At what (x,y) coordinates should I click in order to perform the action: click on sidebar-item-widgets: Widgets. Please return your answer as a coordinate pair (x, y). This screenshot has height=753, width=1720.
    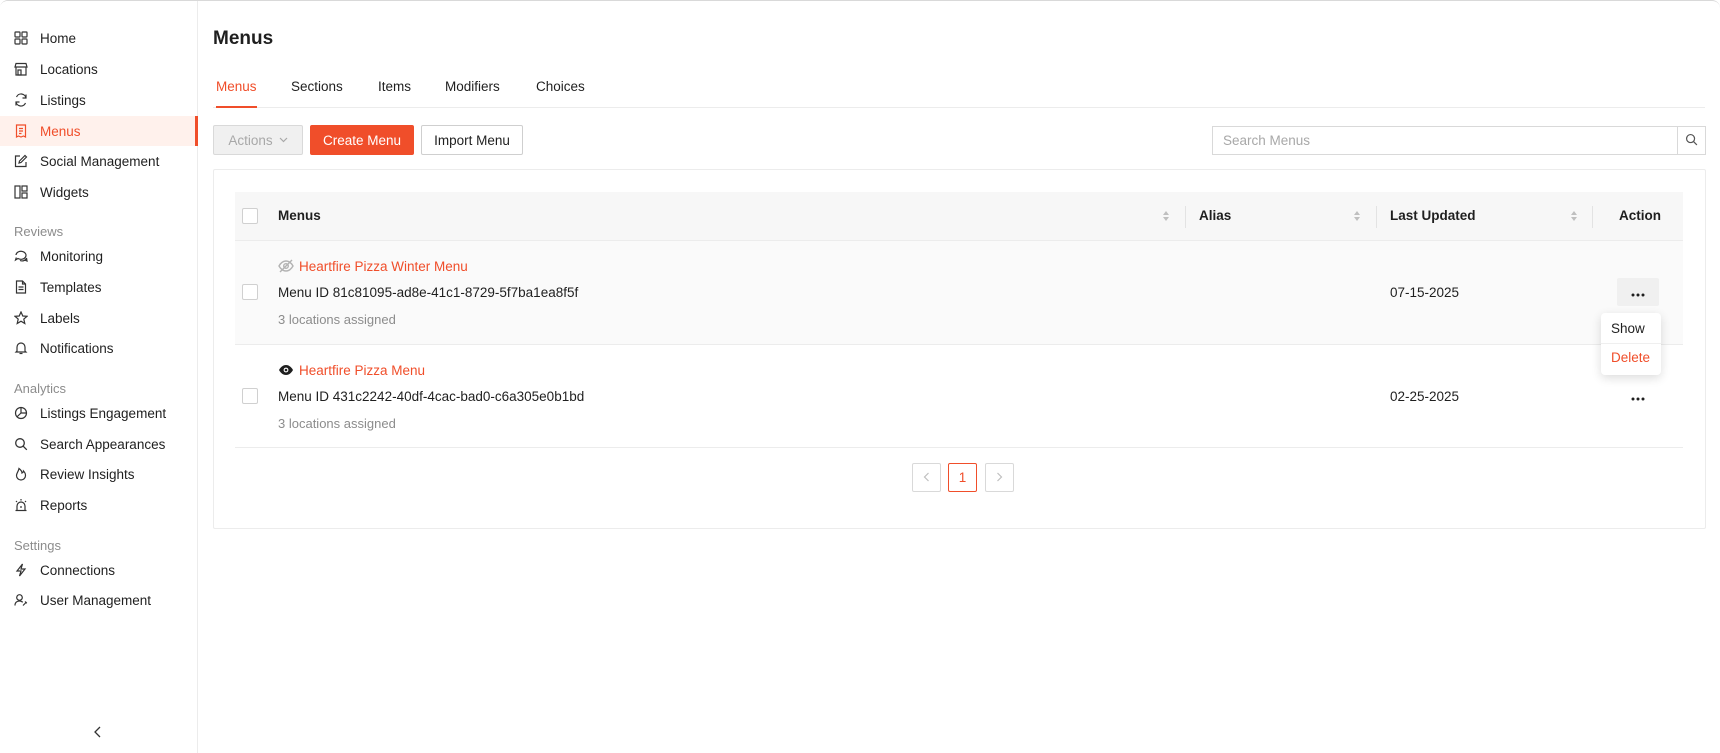
    Looking at the image, I should click on (99, 192).